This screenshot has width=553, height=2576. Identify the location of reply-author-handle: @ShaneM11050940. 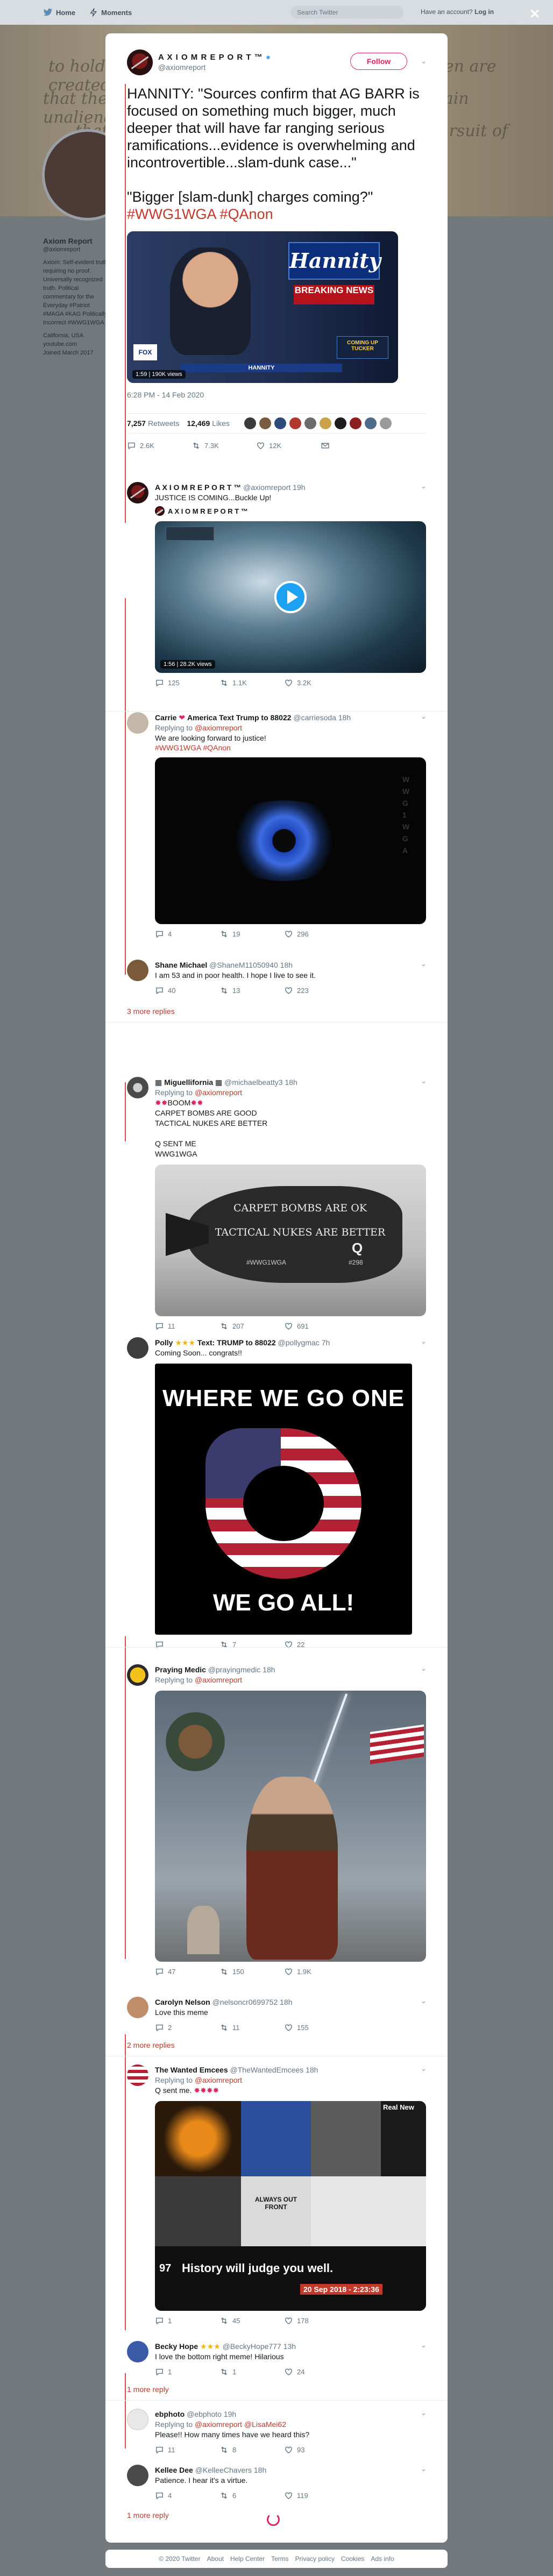
(243, 965).